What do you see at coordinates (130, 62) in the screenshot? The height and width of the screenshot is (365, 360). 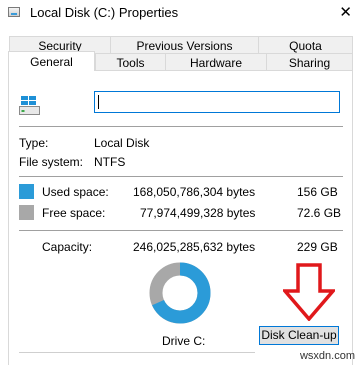 I see `tab-tools: Tools` at bounding box center [130, 62].